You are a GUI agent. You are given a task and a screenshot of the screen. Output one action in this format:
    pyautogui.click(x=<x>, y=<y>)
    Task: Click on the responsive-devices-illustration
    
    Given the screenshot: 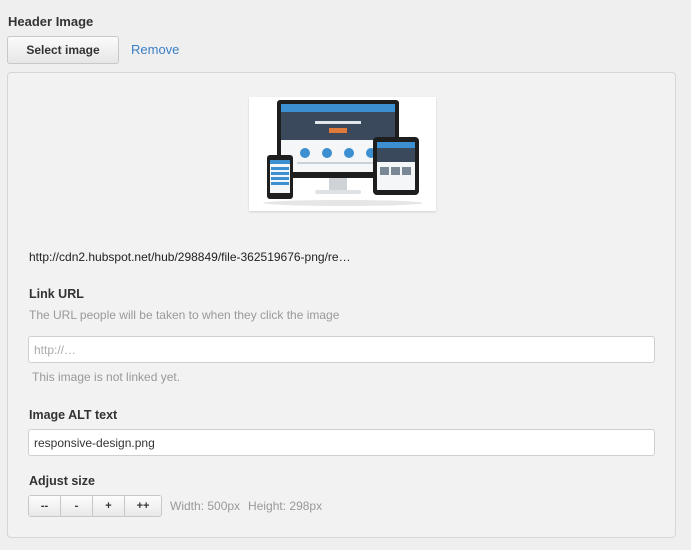 What is the action you would take?
    pyautogui.click(x=343, y=153)
    